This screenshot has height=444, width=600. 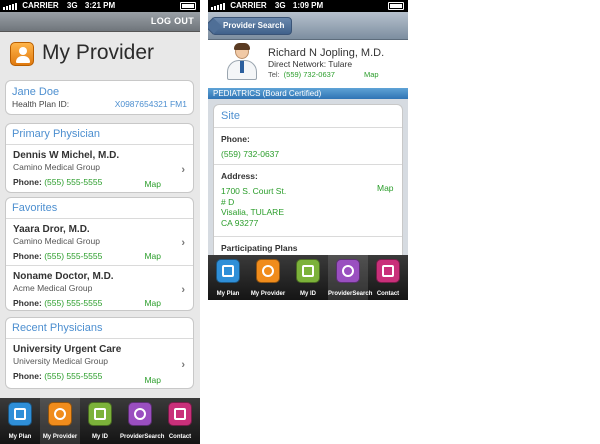 What do you see at coordinates (252, 26) in the screenshot?
I see `back-button: Provider Search` at bounding box center [252, 26].